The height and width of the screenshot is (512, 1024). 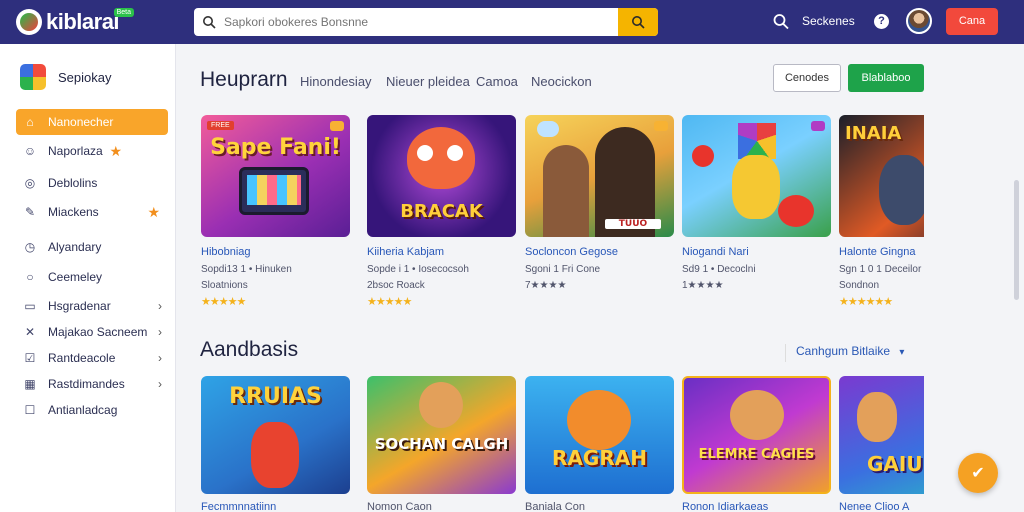 I want to click on game-title: Nenee Clioo A, so click(x=881, y=506).